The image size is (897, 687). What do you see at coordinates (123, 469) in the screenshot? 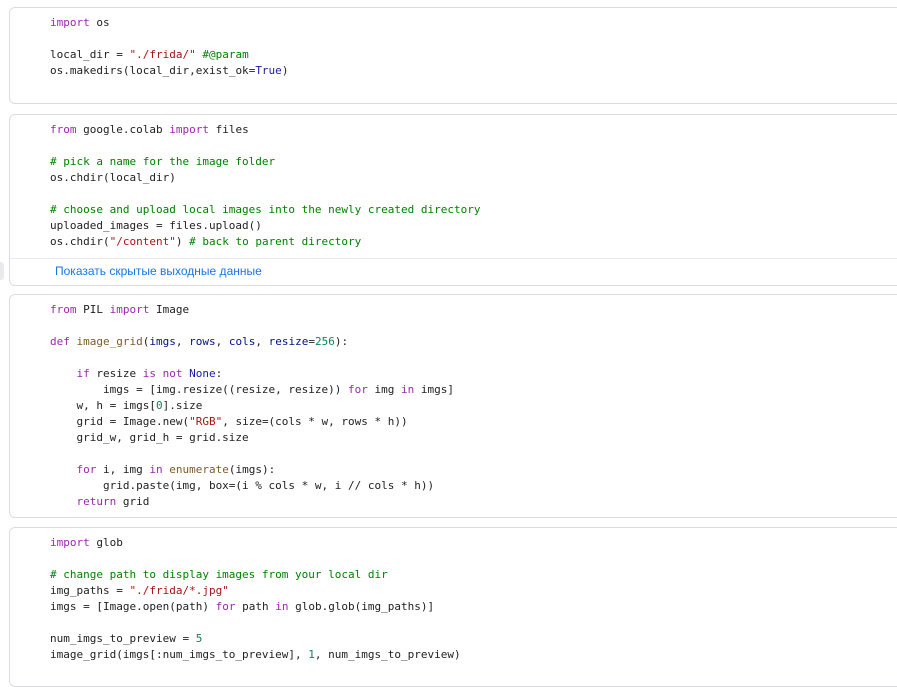
I see `code-token: i, img` at bounding box center [123, 469].